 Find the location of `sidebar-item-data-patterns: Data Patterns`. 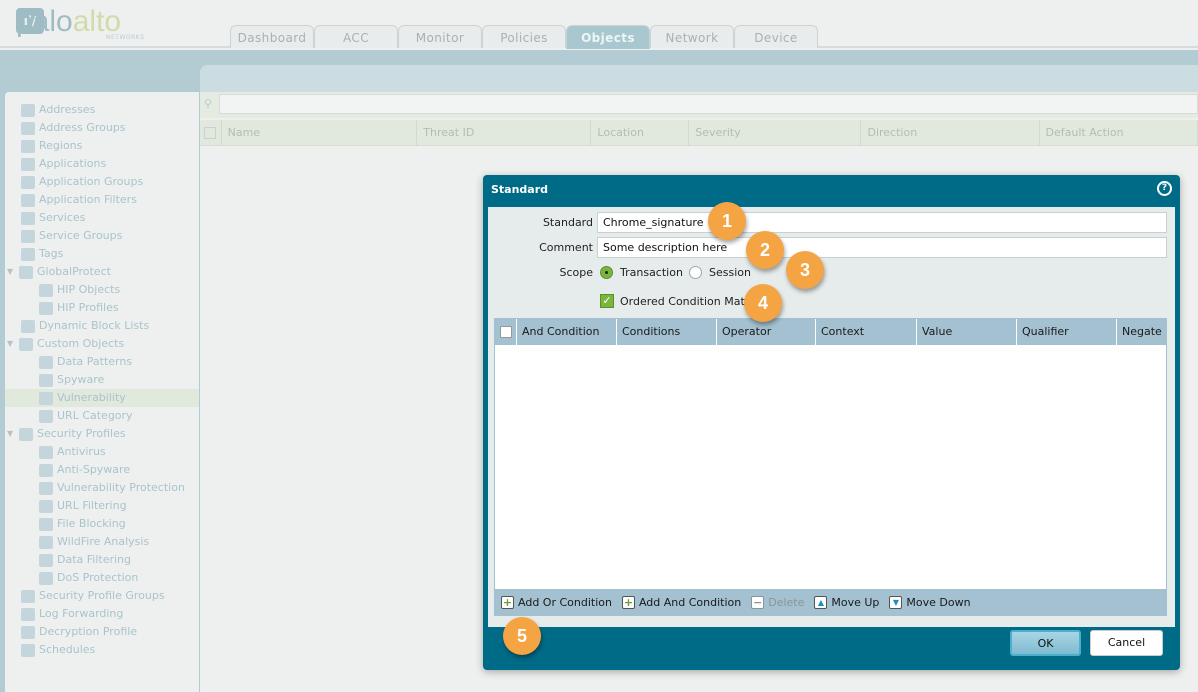

sidebar-item-data-patterns: Data Patterns is located at coordinates (102, 362).